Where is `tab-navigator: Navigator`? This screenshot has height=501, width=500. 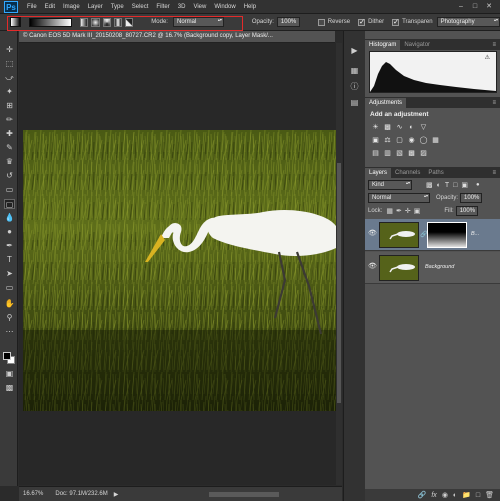
tab-navigator: Navigator is located at coordinates (417, 45).